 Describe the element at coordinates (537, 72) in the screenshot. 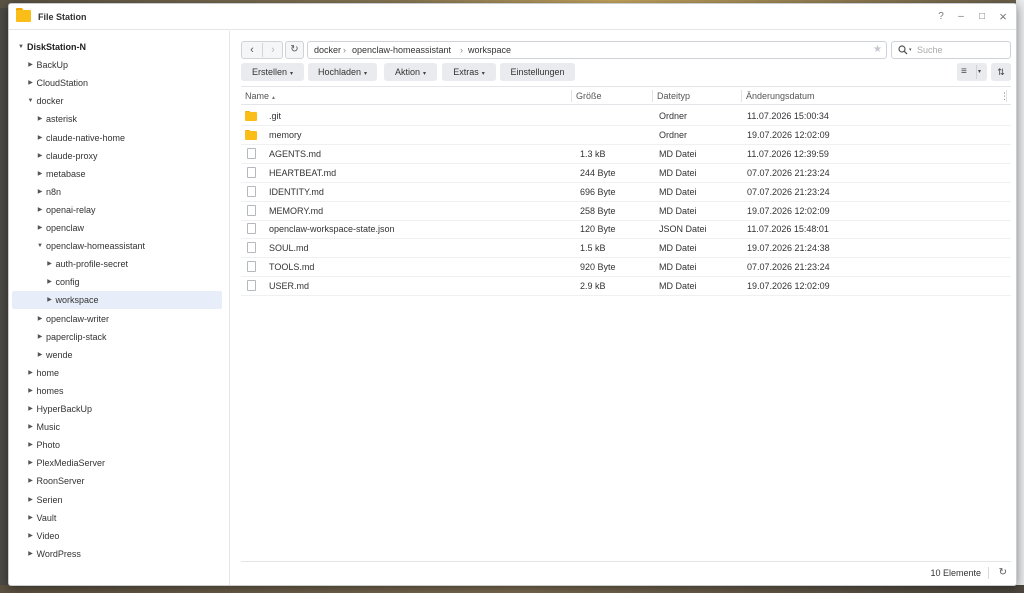

I see `settings-button: Einstellungen` at that location.